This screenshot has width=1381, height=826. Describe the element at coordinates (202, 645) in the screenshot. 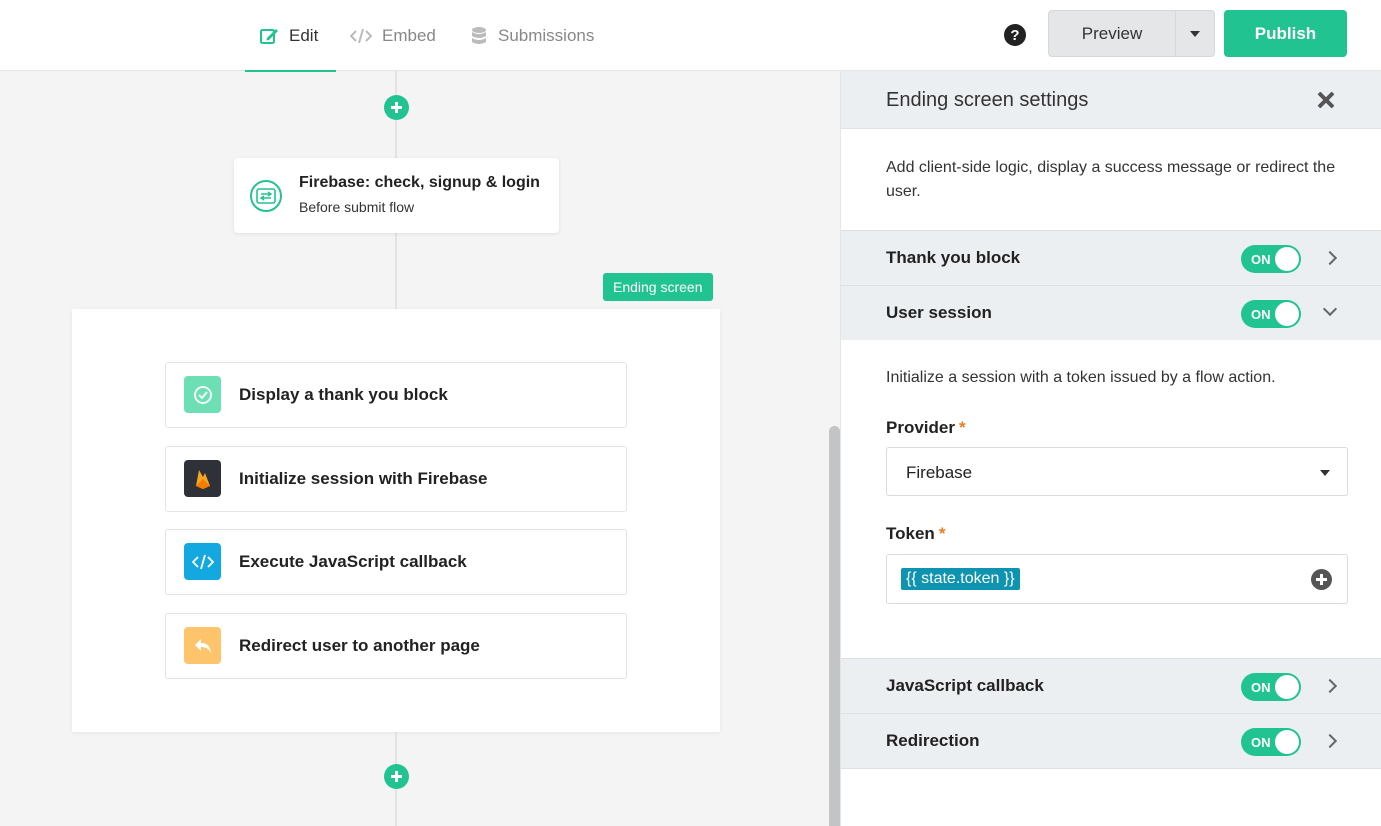

I see `reply-icon` at that location.